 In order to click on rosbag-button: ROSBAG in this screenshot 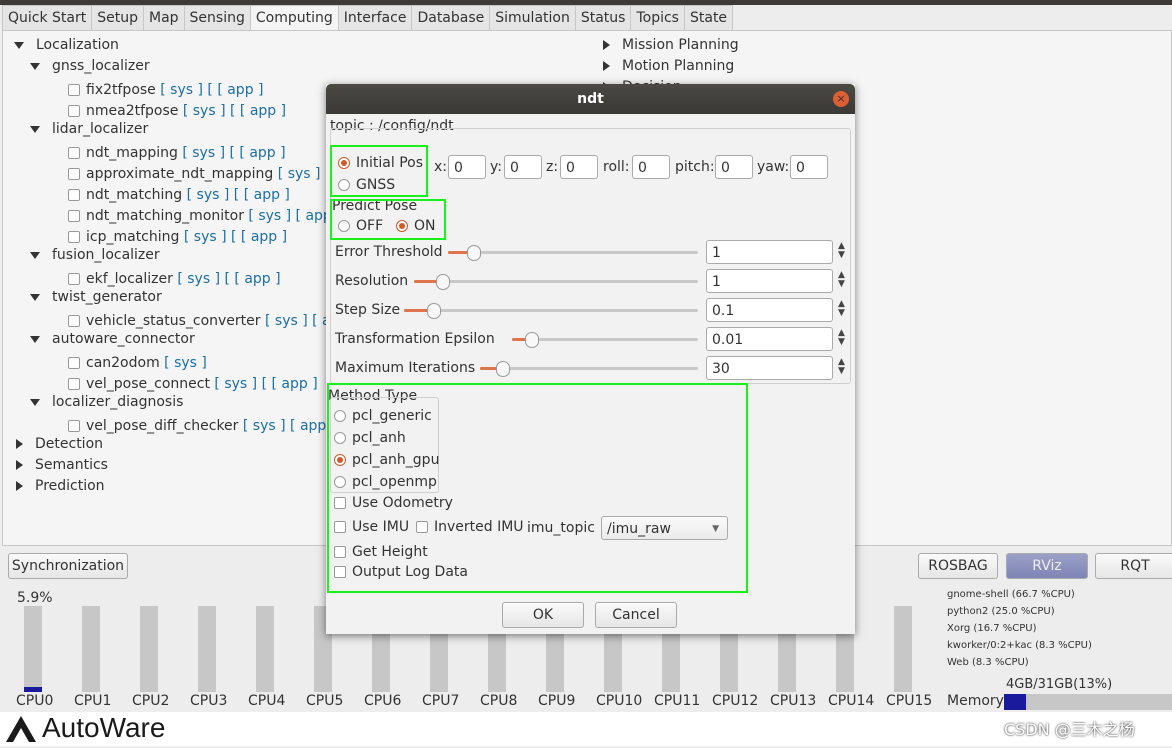, I will do `click(958, 566)`.